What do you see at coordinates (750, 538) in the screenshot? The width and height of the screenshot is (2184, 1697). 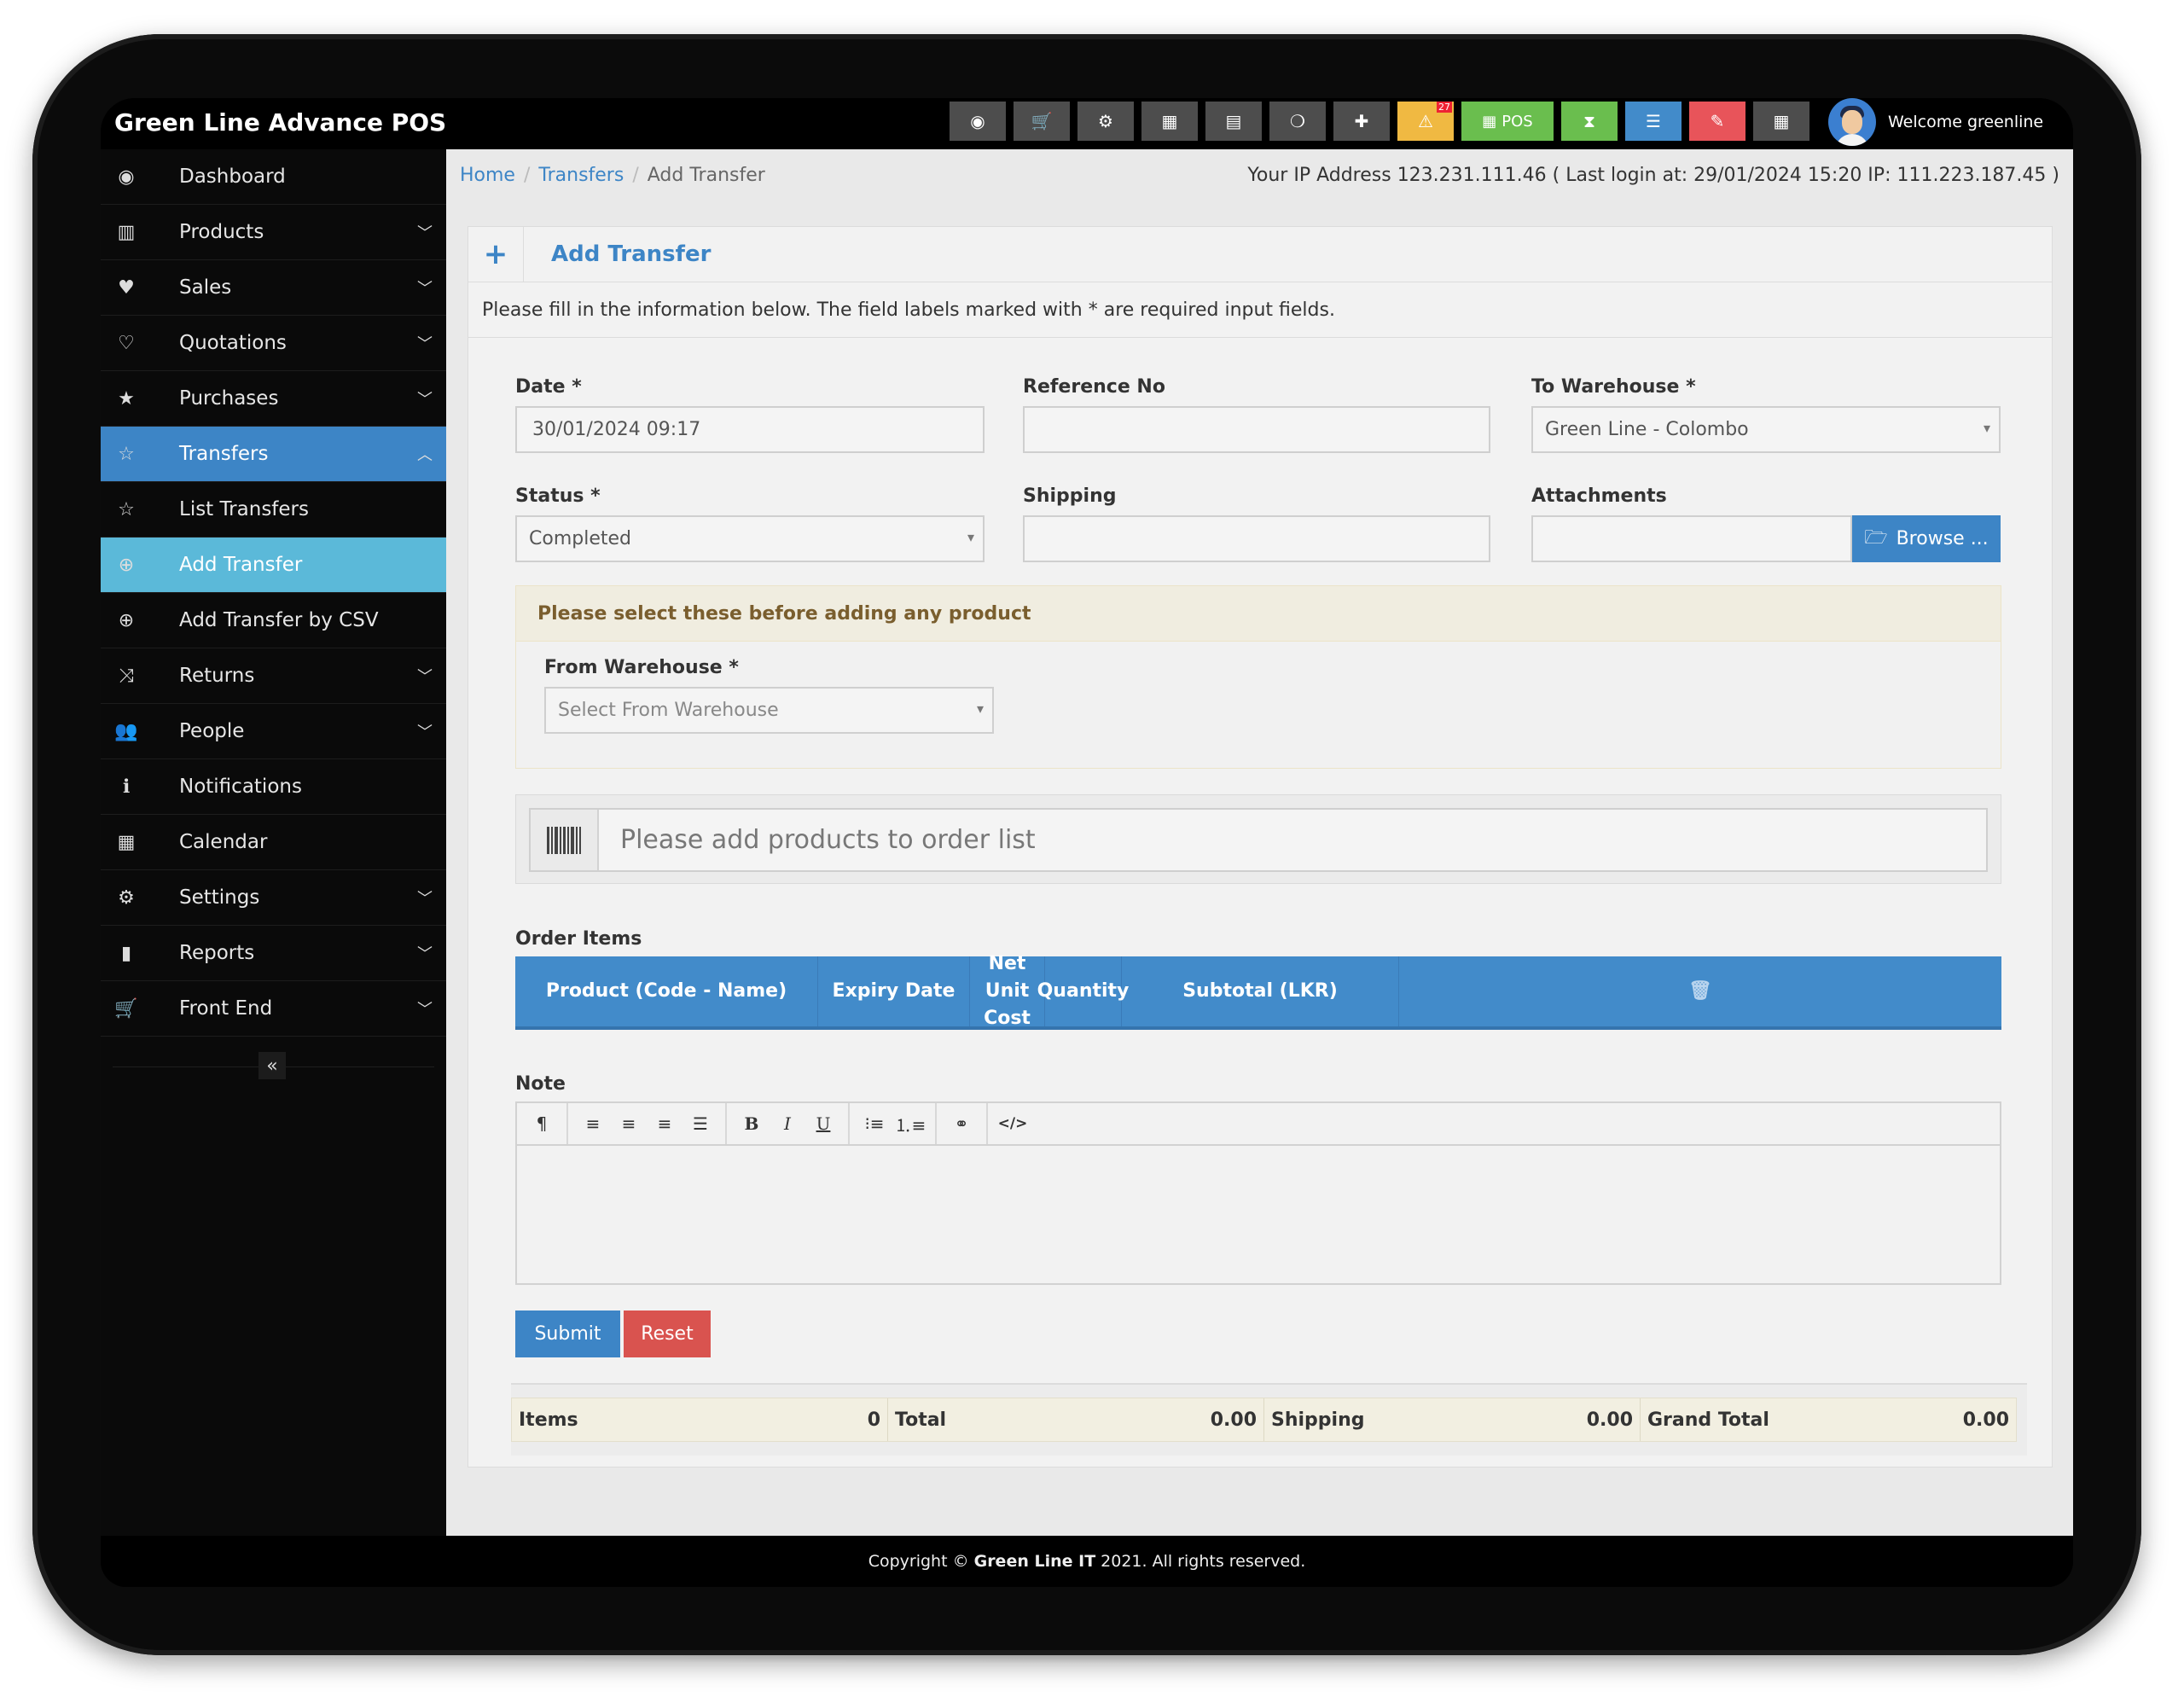 I see `status-select: Completed` at bounding box center [750, 538].